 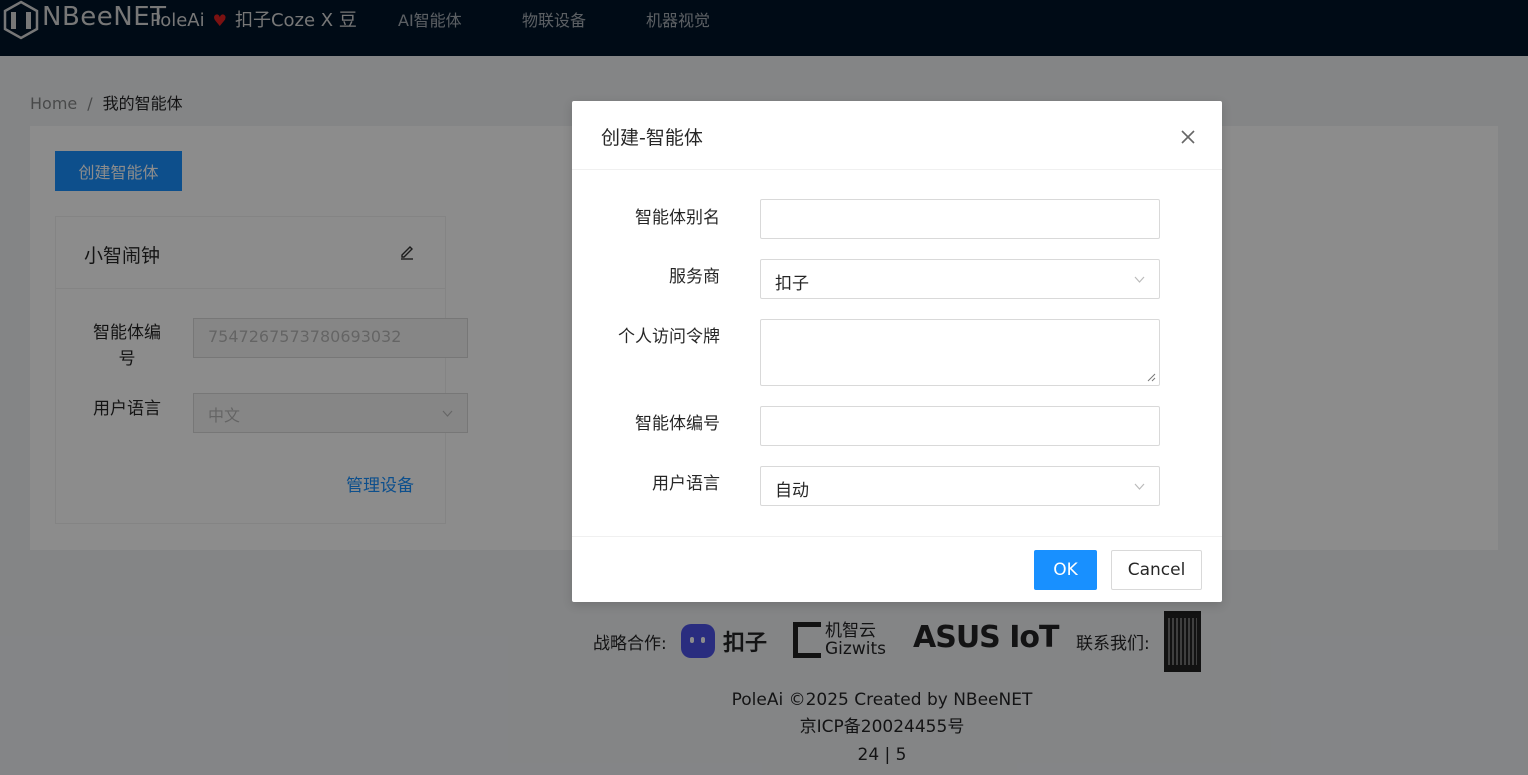 I want to click on provider-label: 服务商, so click(x=694, y=277).